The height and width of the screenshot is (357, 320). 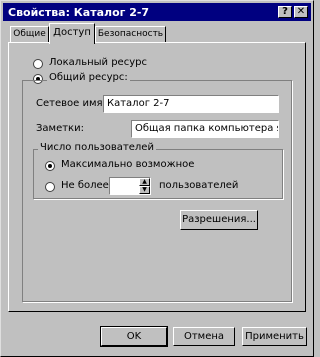 What do you see at coordinates (72, 33) in the screenshot?
I see `tab-sharing: Доступ` at bounding box center [72, 33].